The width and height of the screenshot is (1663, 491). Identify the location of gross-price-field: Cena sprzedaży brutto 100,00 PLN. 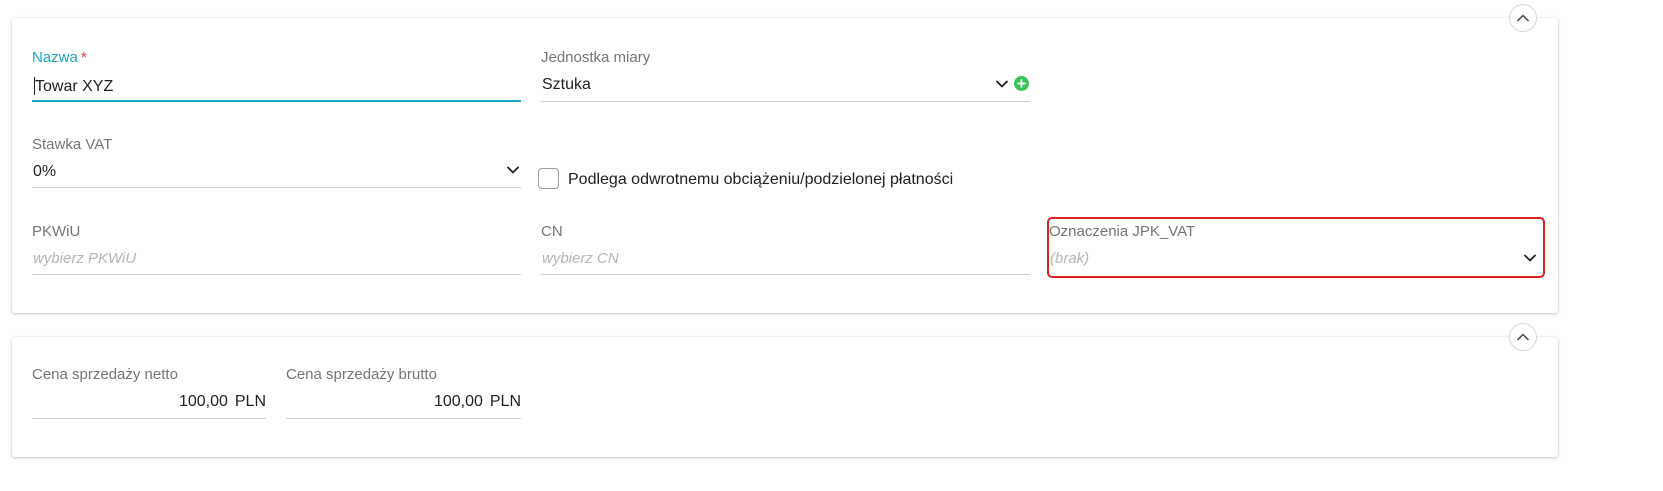
(403, 393).